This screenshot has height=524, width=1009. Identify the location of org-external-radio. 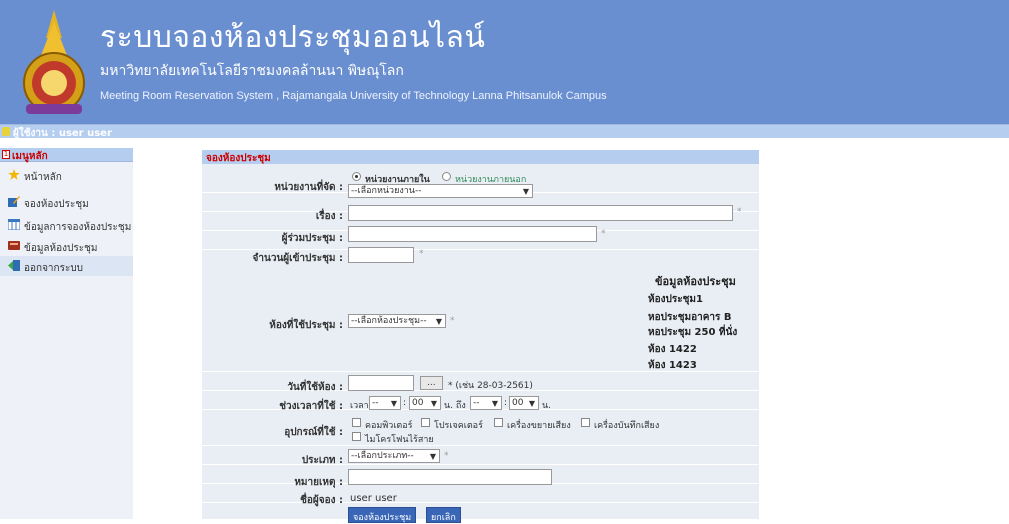
(446, 176).